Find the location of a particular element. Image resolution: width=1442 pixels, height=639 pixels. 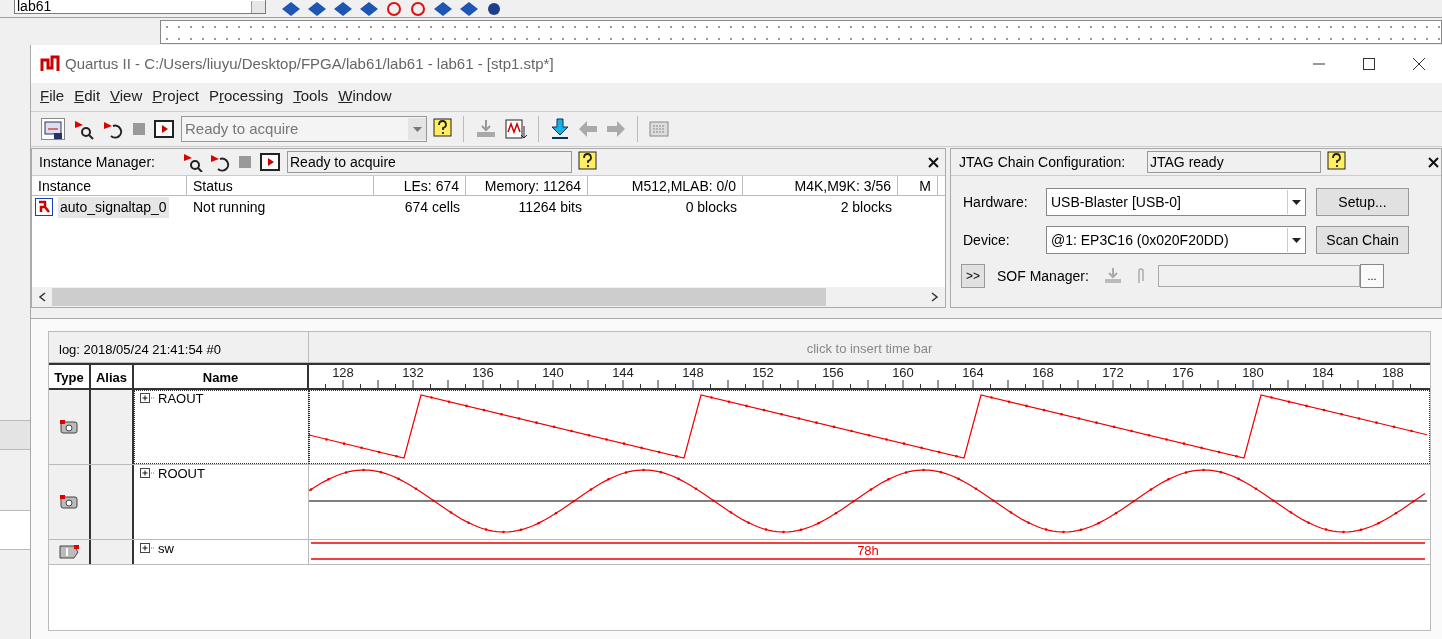

column-header: M512,MLAB: 0/0 is located at coordinates (665, 185).